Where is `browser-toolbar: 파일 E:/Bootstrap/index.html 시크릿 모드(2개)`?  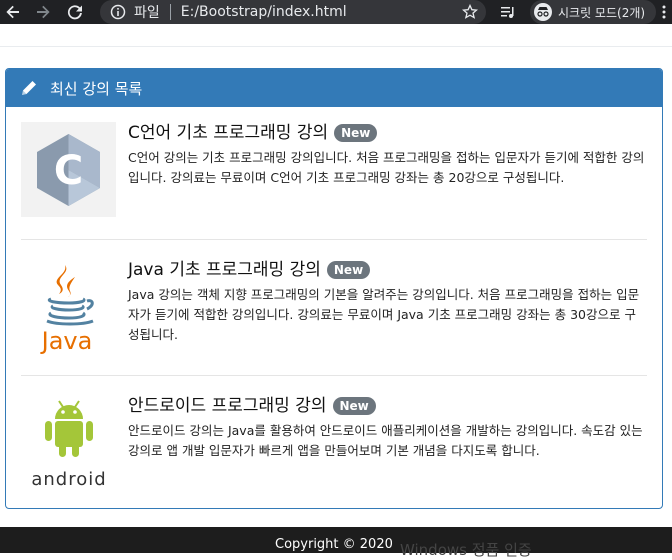
browser-toolbar: 파일 E:/Bootstrap/index.html 시크릿 모드(2개) is located at coordinates (336, 12).